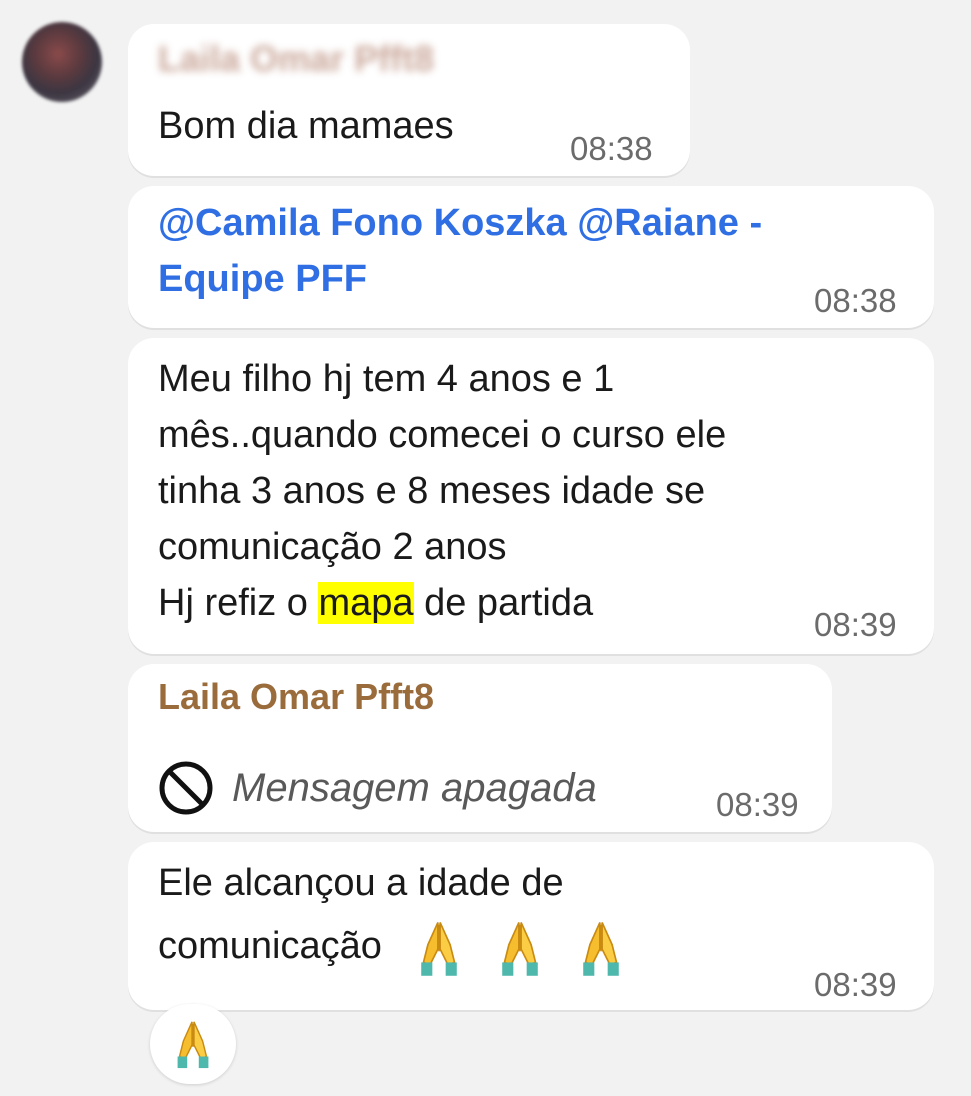 The height and width of the screenshot is (1096, 971). What do you see at coordinates (409, 100) in the screenshot?
I see `message-bubble: Laila Omar Pfft8 Bom dia mamaes 08:38` at bounding box center [409, 100].